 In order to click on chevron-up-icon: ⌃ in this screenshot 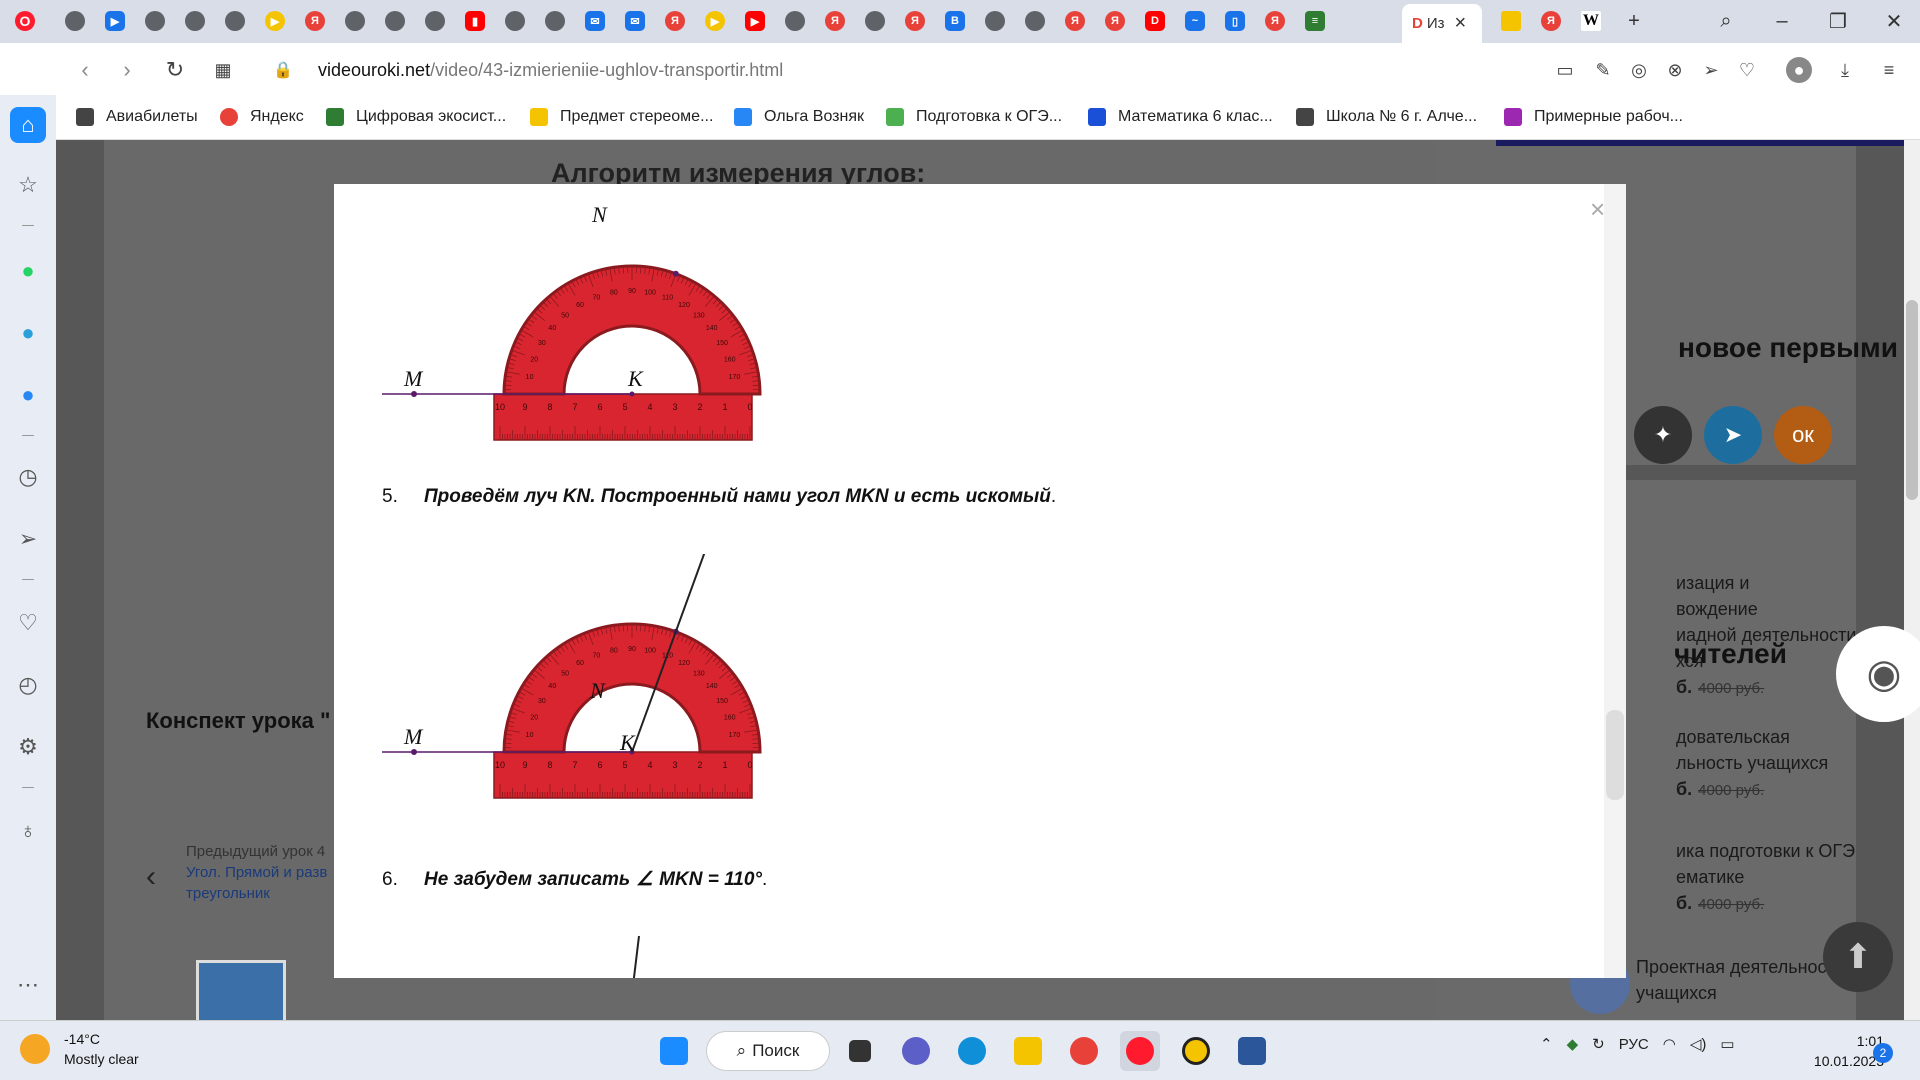, I will do `click(1546, 1044)`.